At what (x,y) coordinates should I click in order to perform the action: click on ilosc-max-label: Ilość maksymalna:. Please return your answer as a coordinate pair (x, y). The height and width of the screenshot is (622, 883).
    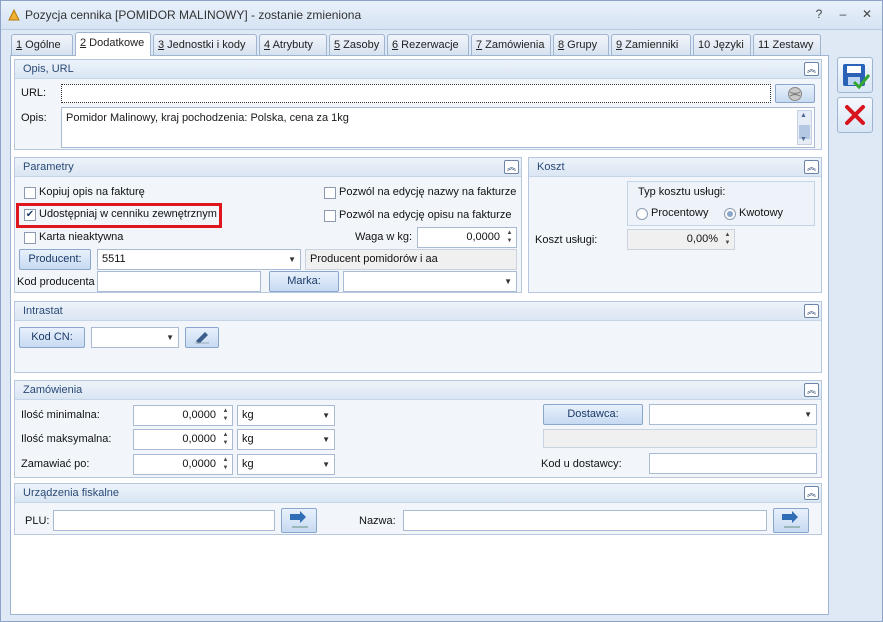
    Looking at the image, I should click on (66, 439).